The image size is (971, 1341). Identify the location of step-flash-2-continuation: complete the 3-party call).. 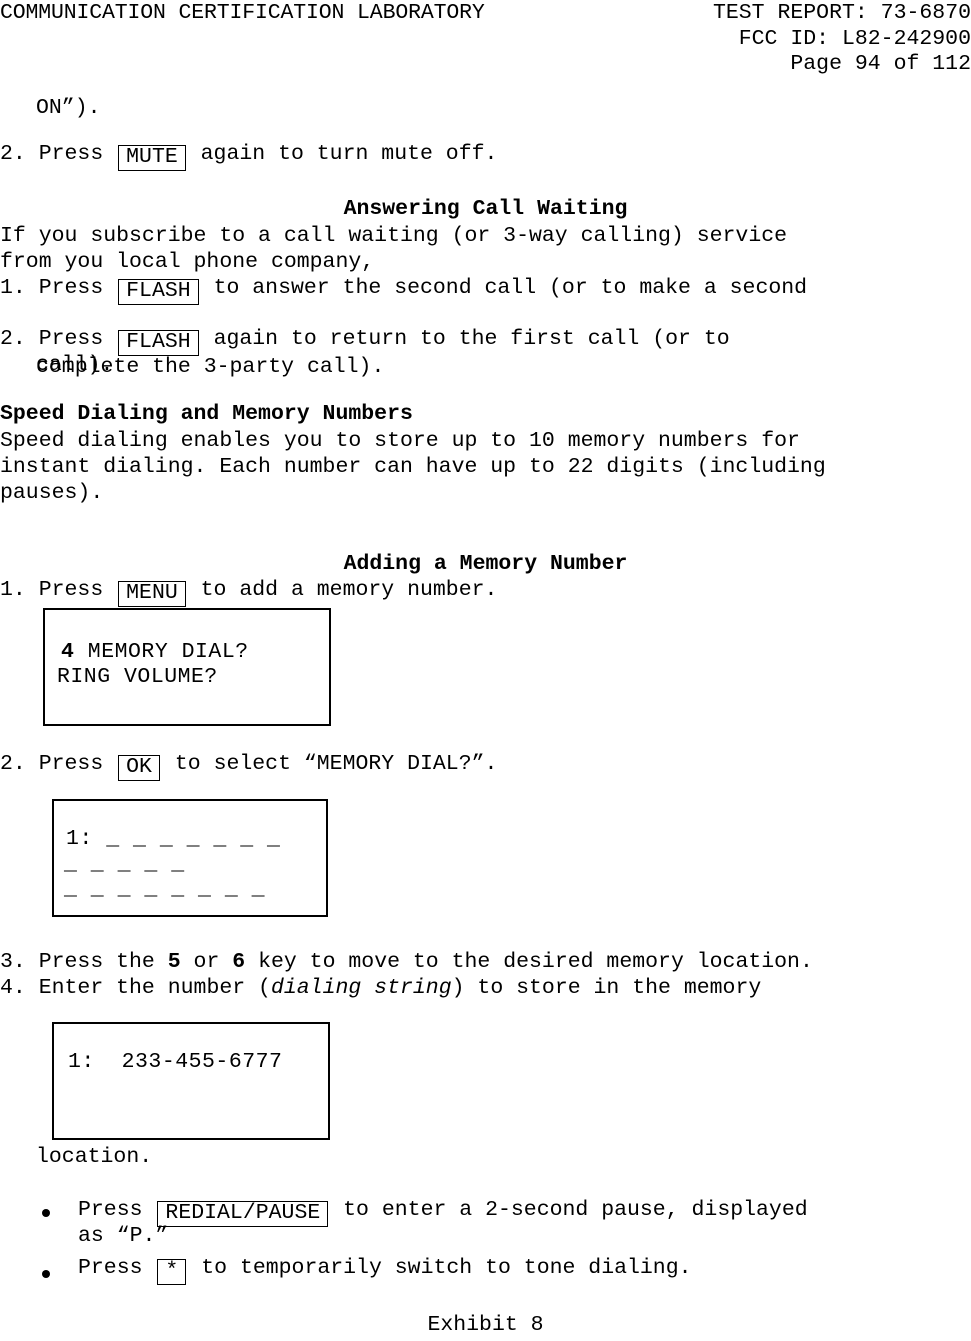
(210, 367).